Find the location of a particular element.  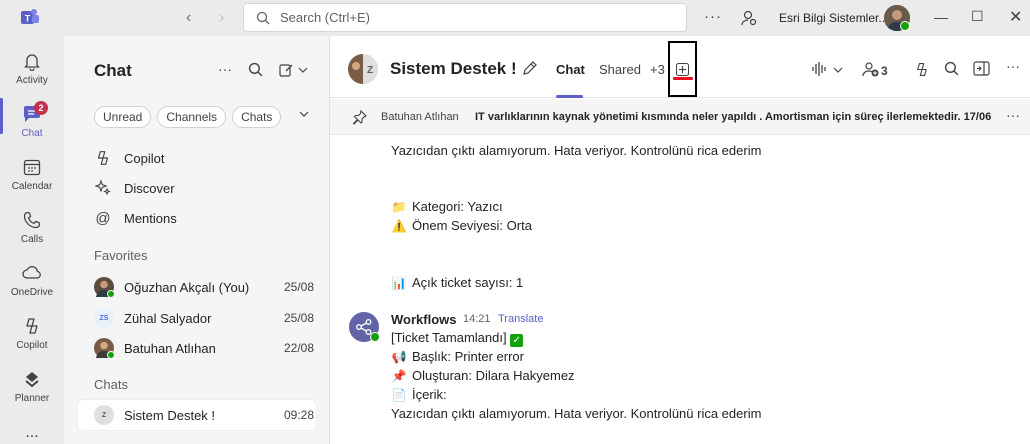

rail-item-onedrive: OneDrive is located at coordinates (32, 280).